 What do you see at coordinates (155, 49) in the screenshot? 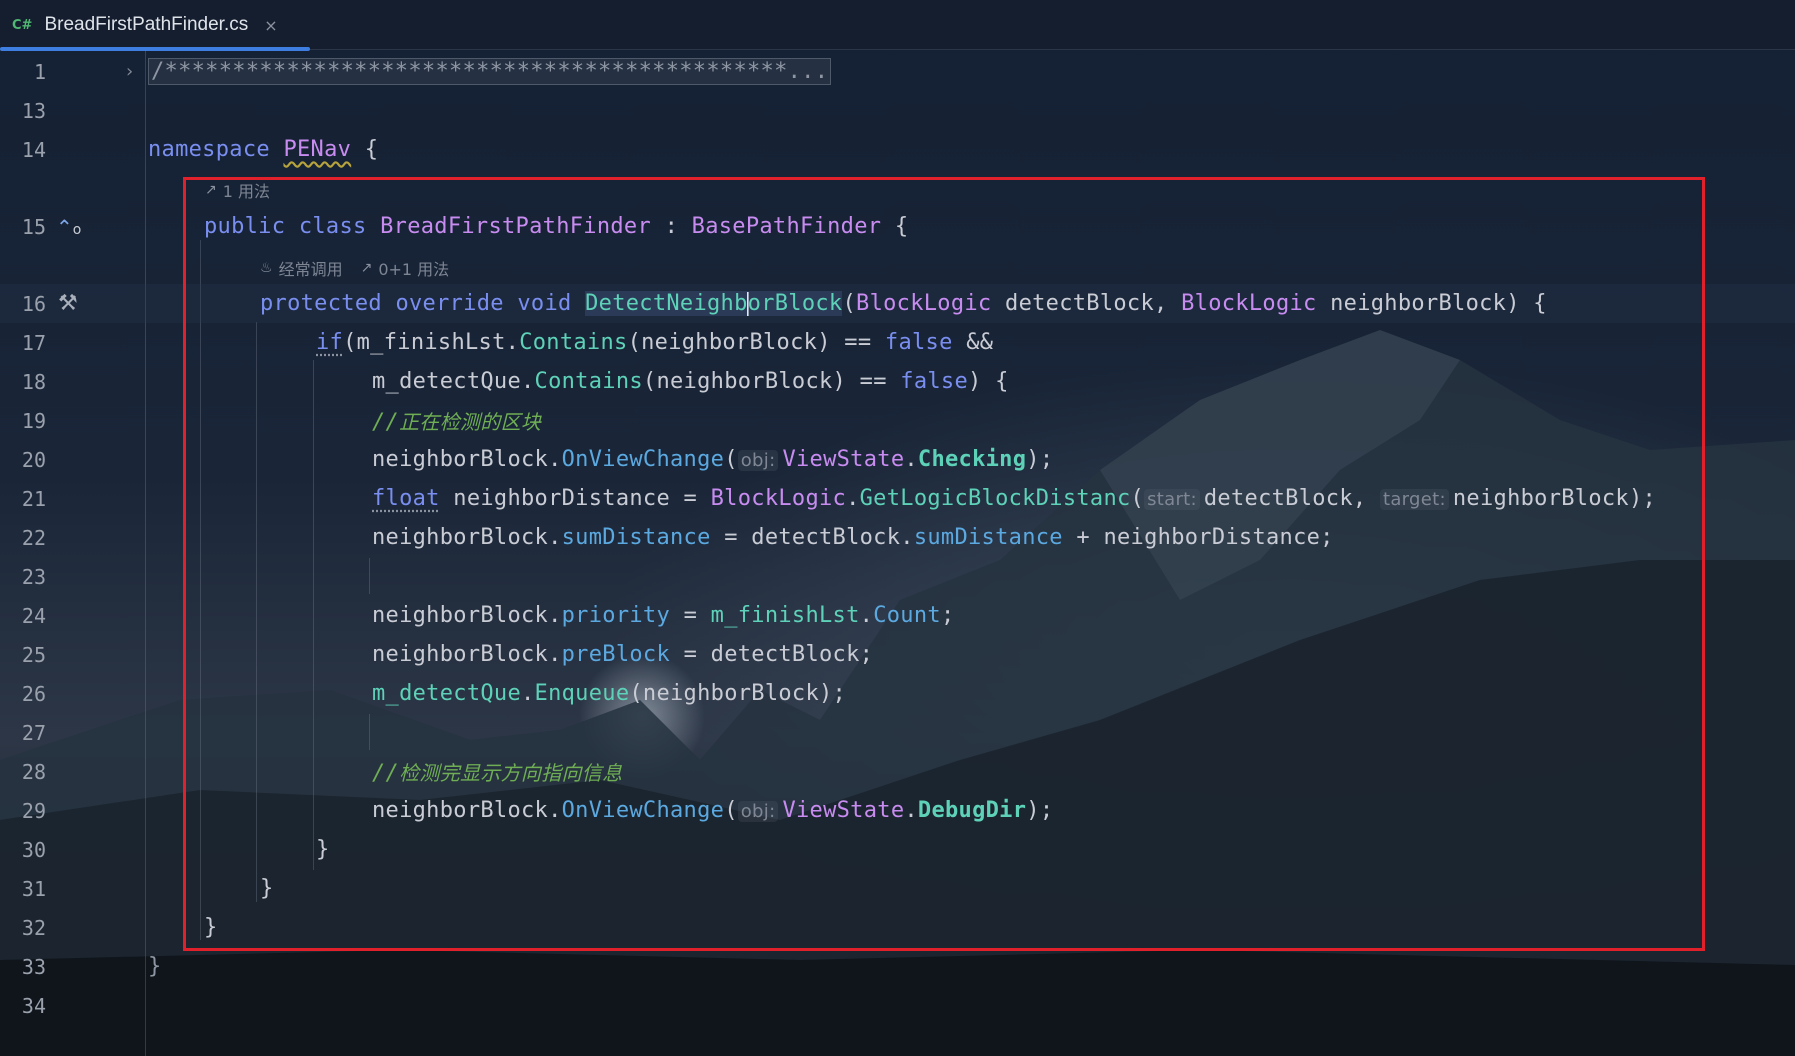
I see `active-tab-indicator` at bounding box center [155, 49].